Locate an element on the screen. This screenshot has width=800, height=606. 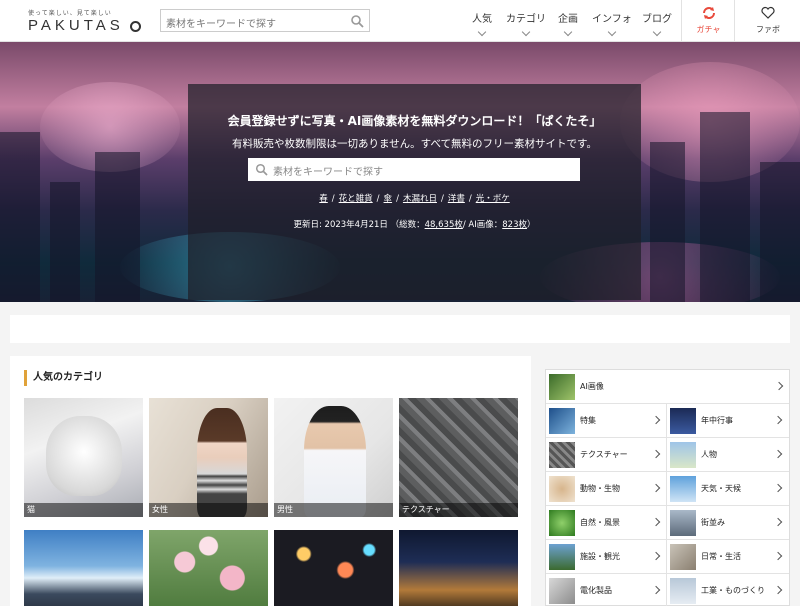
category-sidebar: AI画像 特集 年中行事 テクスチャー 人物 動物・生物 天気・天候 自然・風景 is located at coordinates (667, 487).